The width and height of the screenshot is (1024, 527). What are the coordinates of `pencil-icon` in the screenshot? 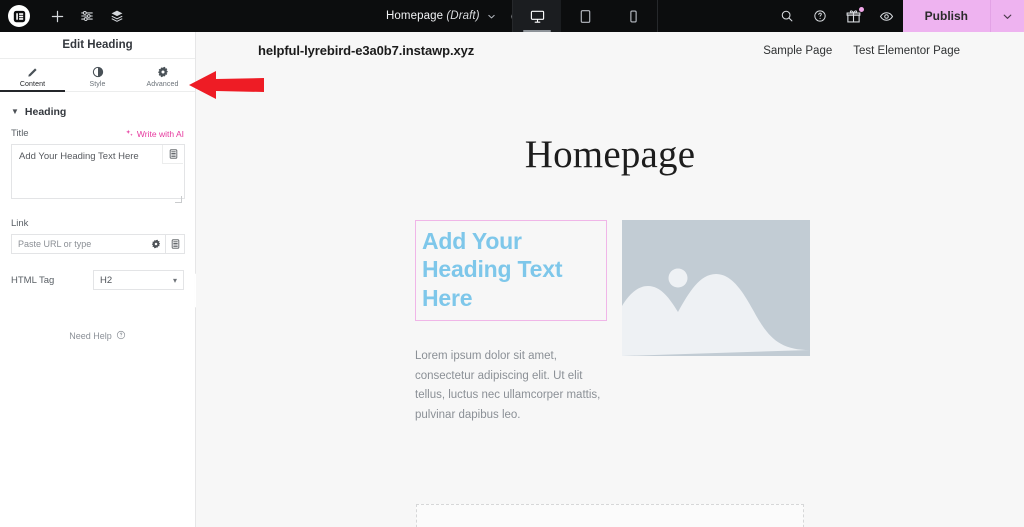 It's located at (33, 71).